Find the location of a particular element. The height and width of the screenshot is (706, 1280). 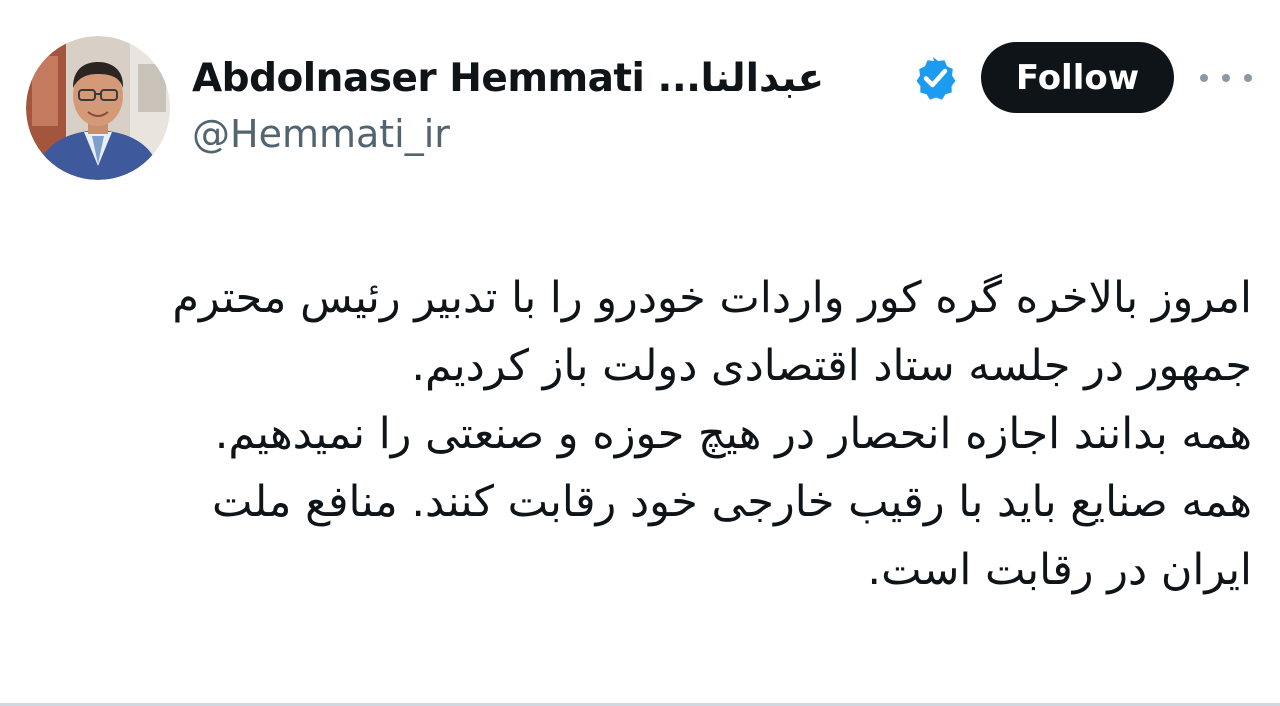

tweet-line: ایران در رقابت است. is located at coordinates (1059, 570).